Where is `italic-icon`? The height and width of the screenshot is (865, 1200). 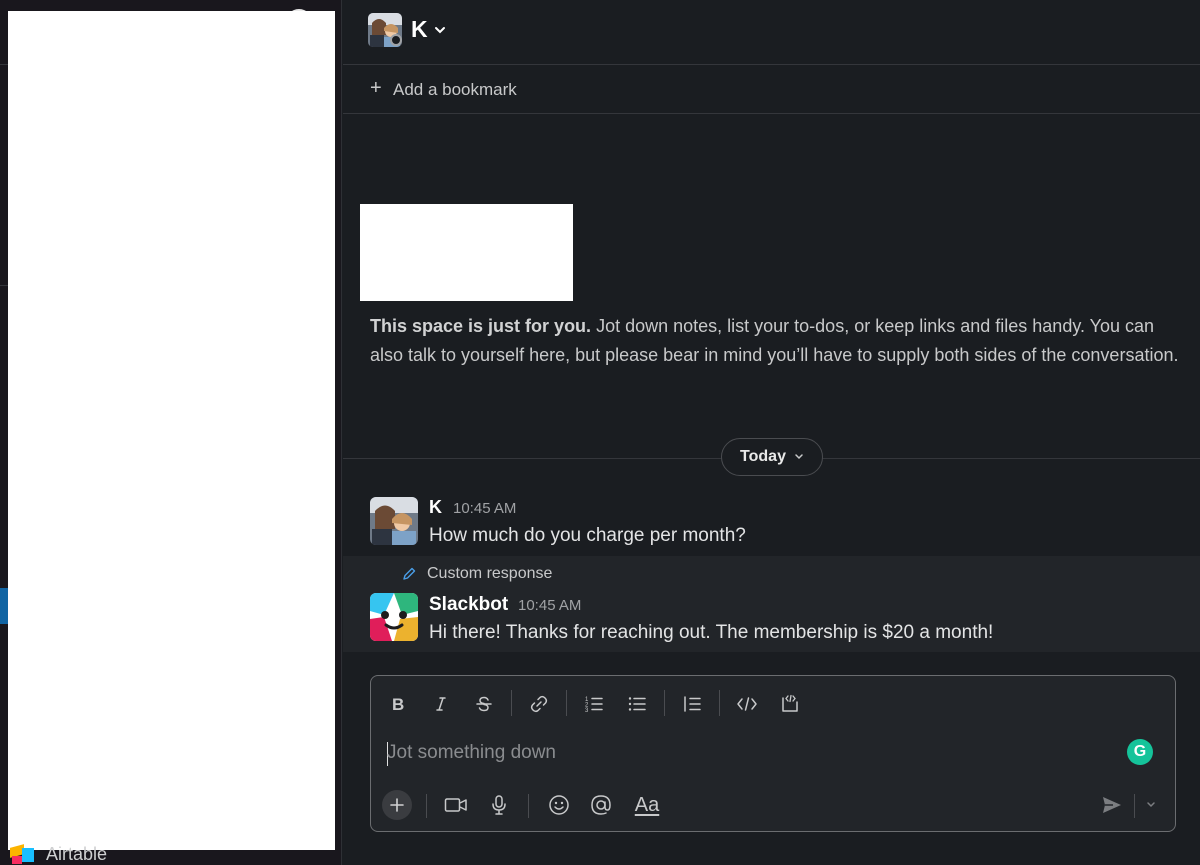
italic-icon is located at coordinates (441, 704).